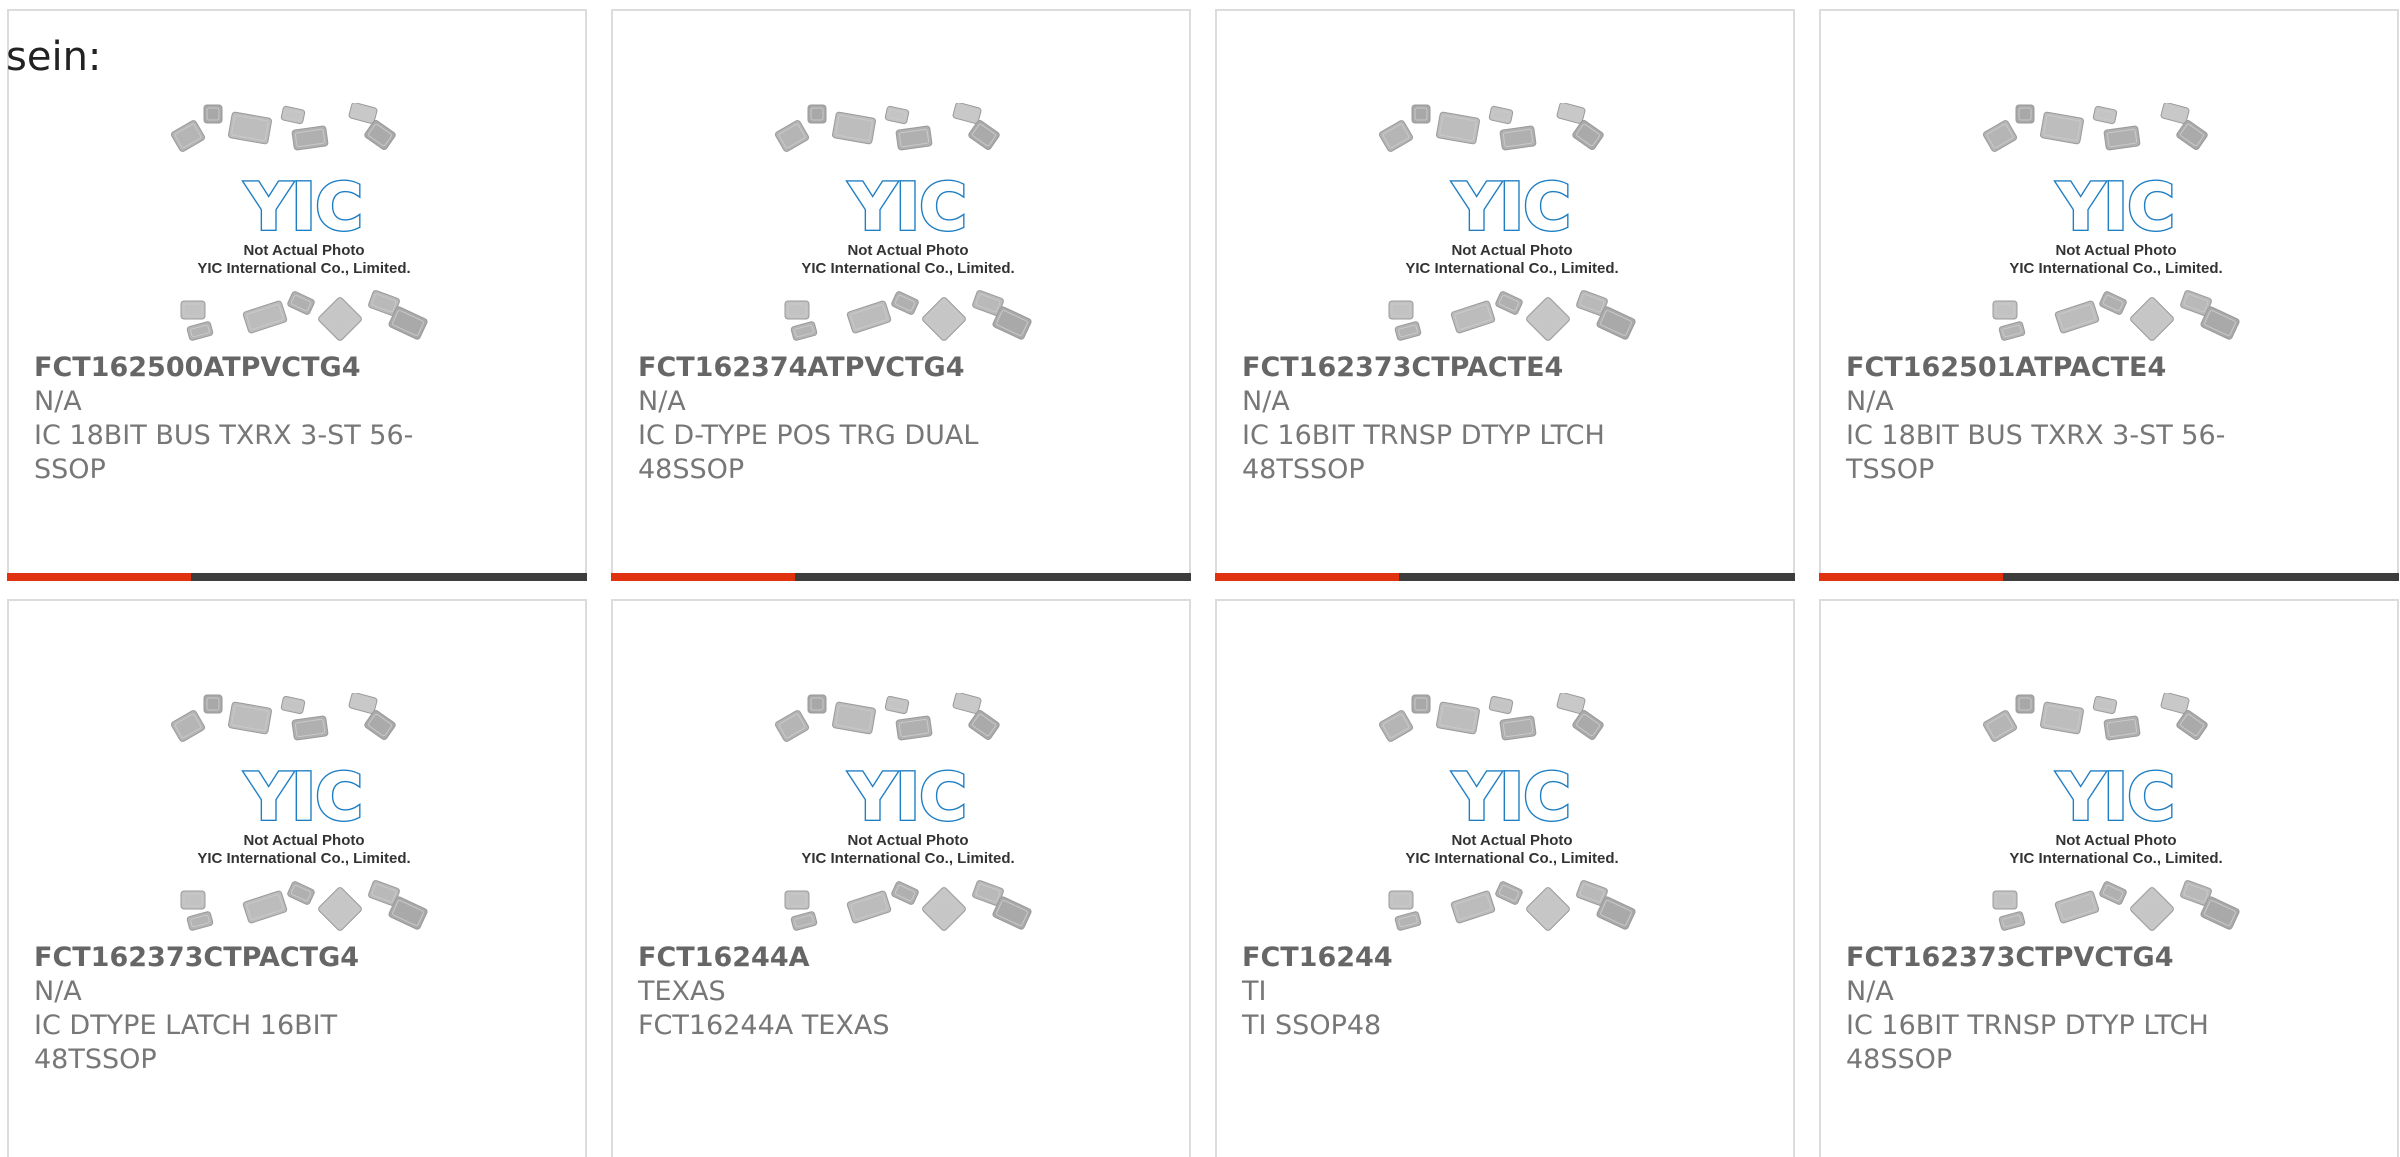 This screenshot has width=2400, height=1157. I want to click on part-number: FCT162373CTPACTG4, so click(197, 957).